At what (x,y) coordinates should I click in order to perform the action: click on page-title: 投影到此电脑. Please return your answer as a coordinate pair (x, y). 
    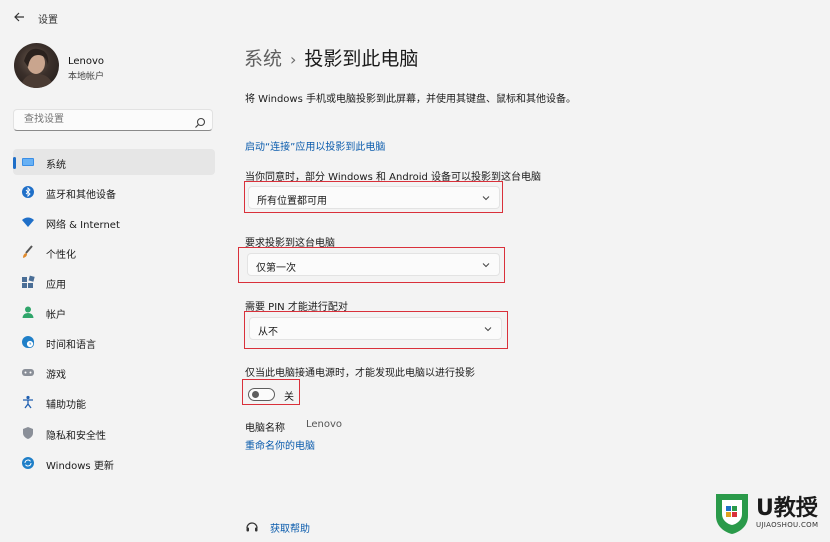
    Looking at the image, I should click on (361, 59).